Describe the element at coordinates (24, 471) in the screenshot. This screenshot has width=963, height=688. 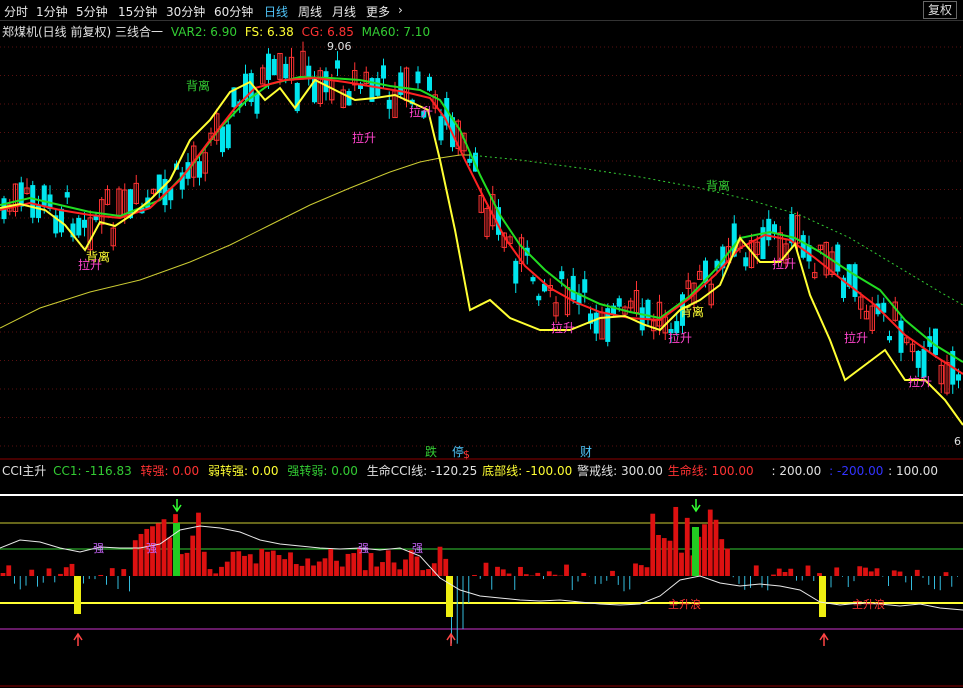
I see `cci-legend-item: CCI主升` at that location.